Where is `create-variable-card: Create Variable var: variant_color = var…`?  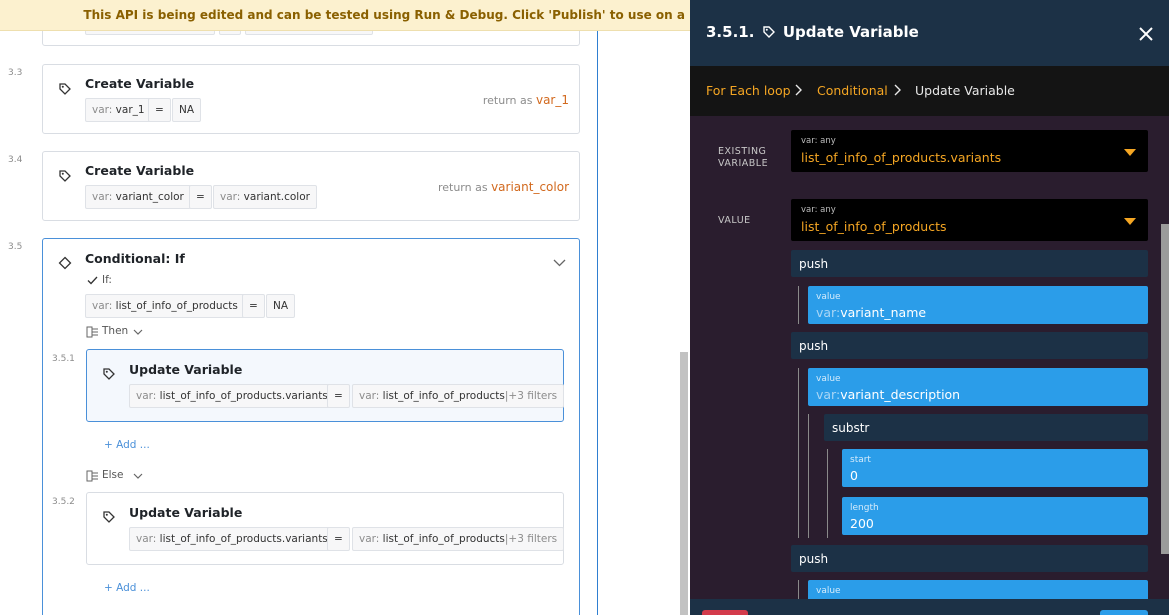 create-variable-card: Create Variable var: variant_color = var… is located at coordinates (311, 186).